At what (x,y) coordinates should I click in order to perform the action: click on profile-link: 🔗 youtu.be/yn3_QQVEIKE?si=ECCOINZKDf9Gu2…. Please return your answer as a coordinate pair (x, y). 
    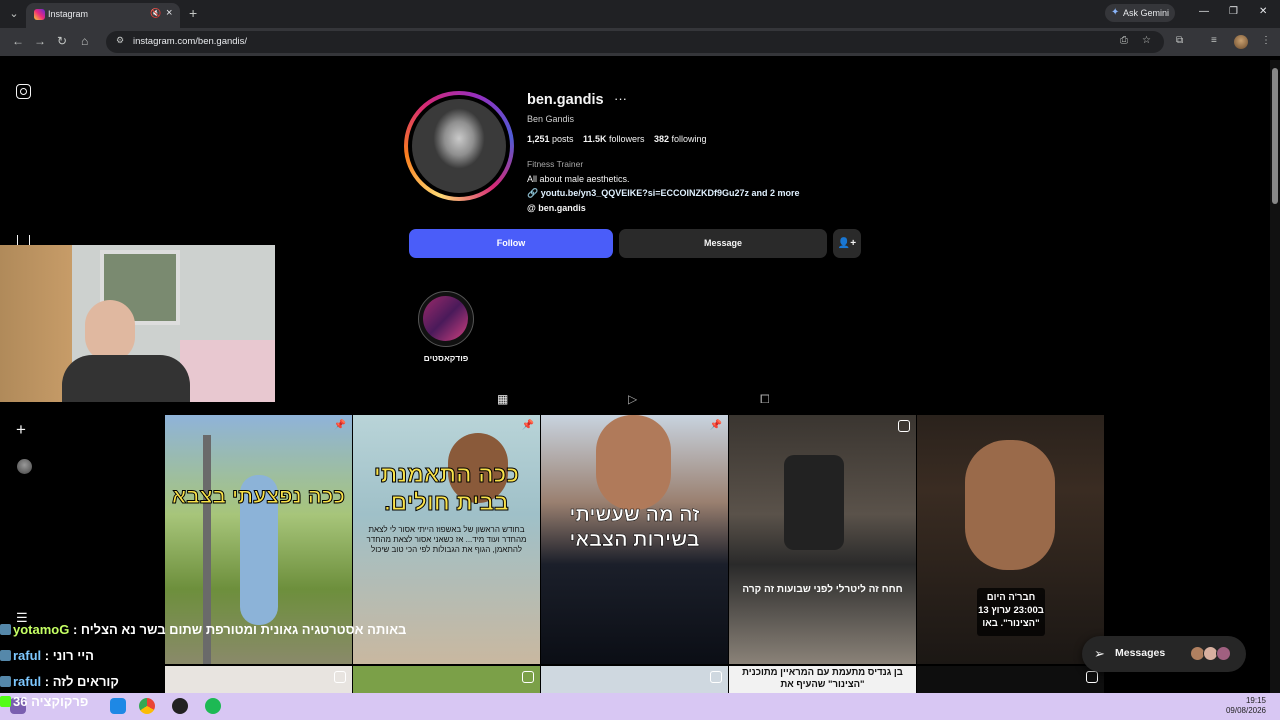
    Looking at the image, I should click on (663, 193).